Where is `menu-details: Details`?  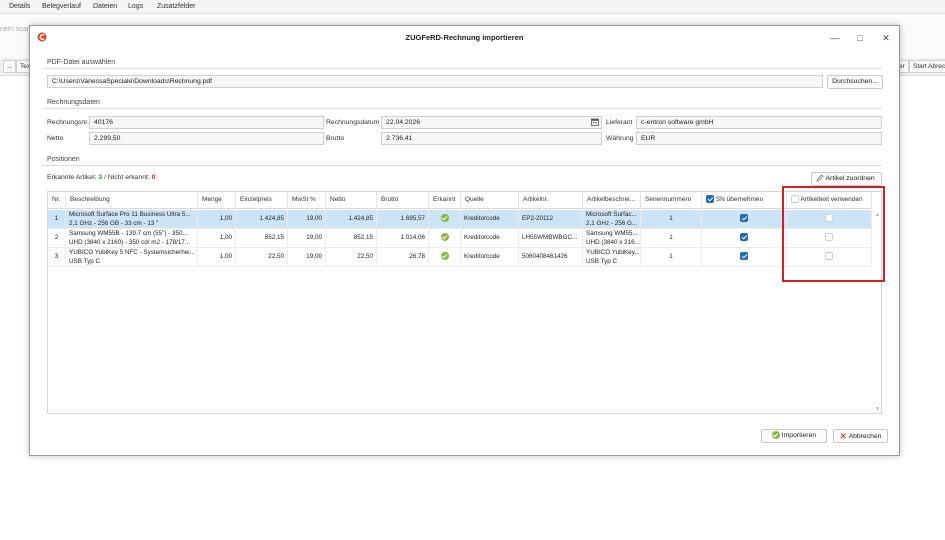
menu-details: Details is located at coordinates (19, 6).